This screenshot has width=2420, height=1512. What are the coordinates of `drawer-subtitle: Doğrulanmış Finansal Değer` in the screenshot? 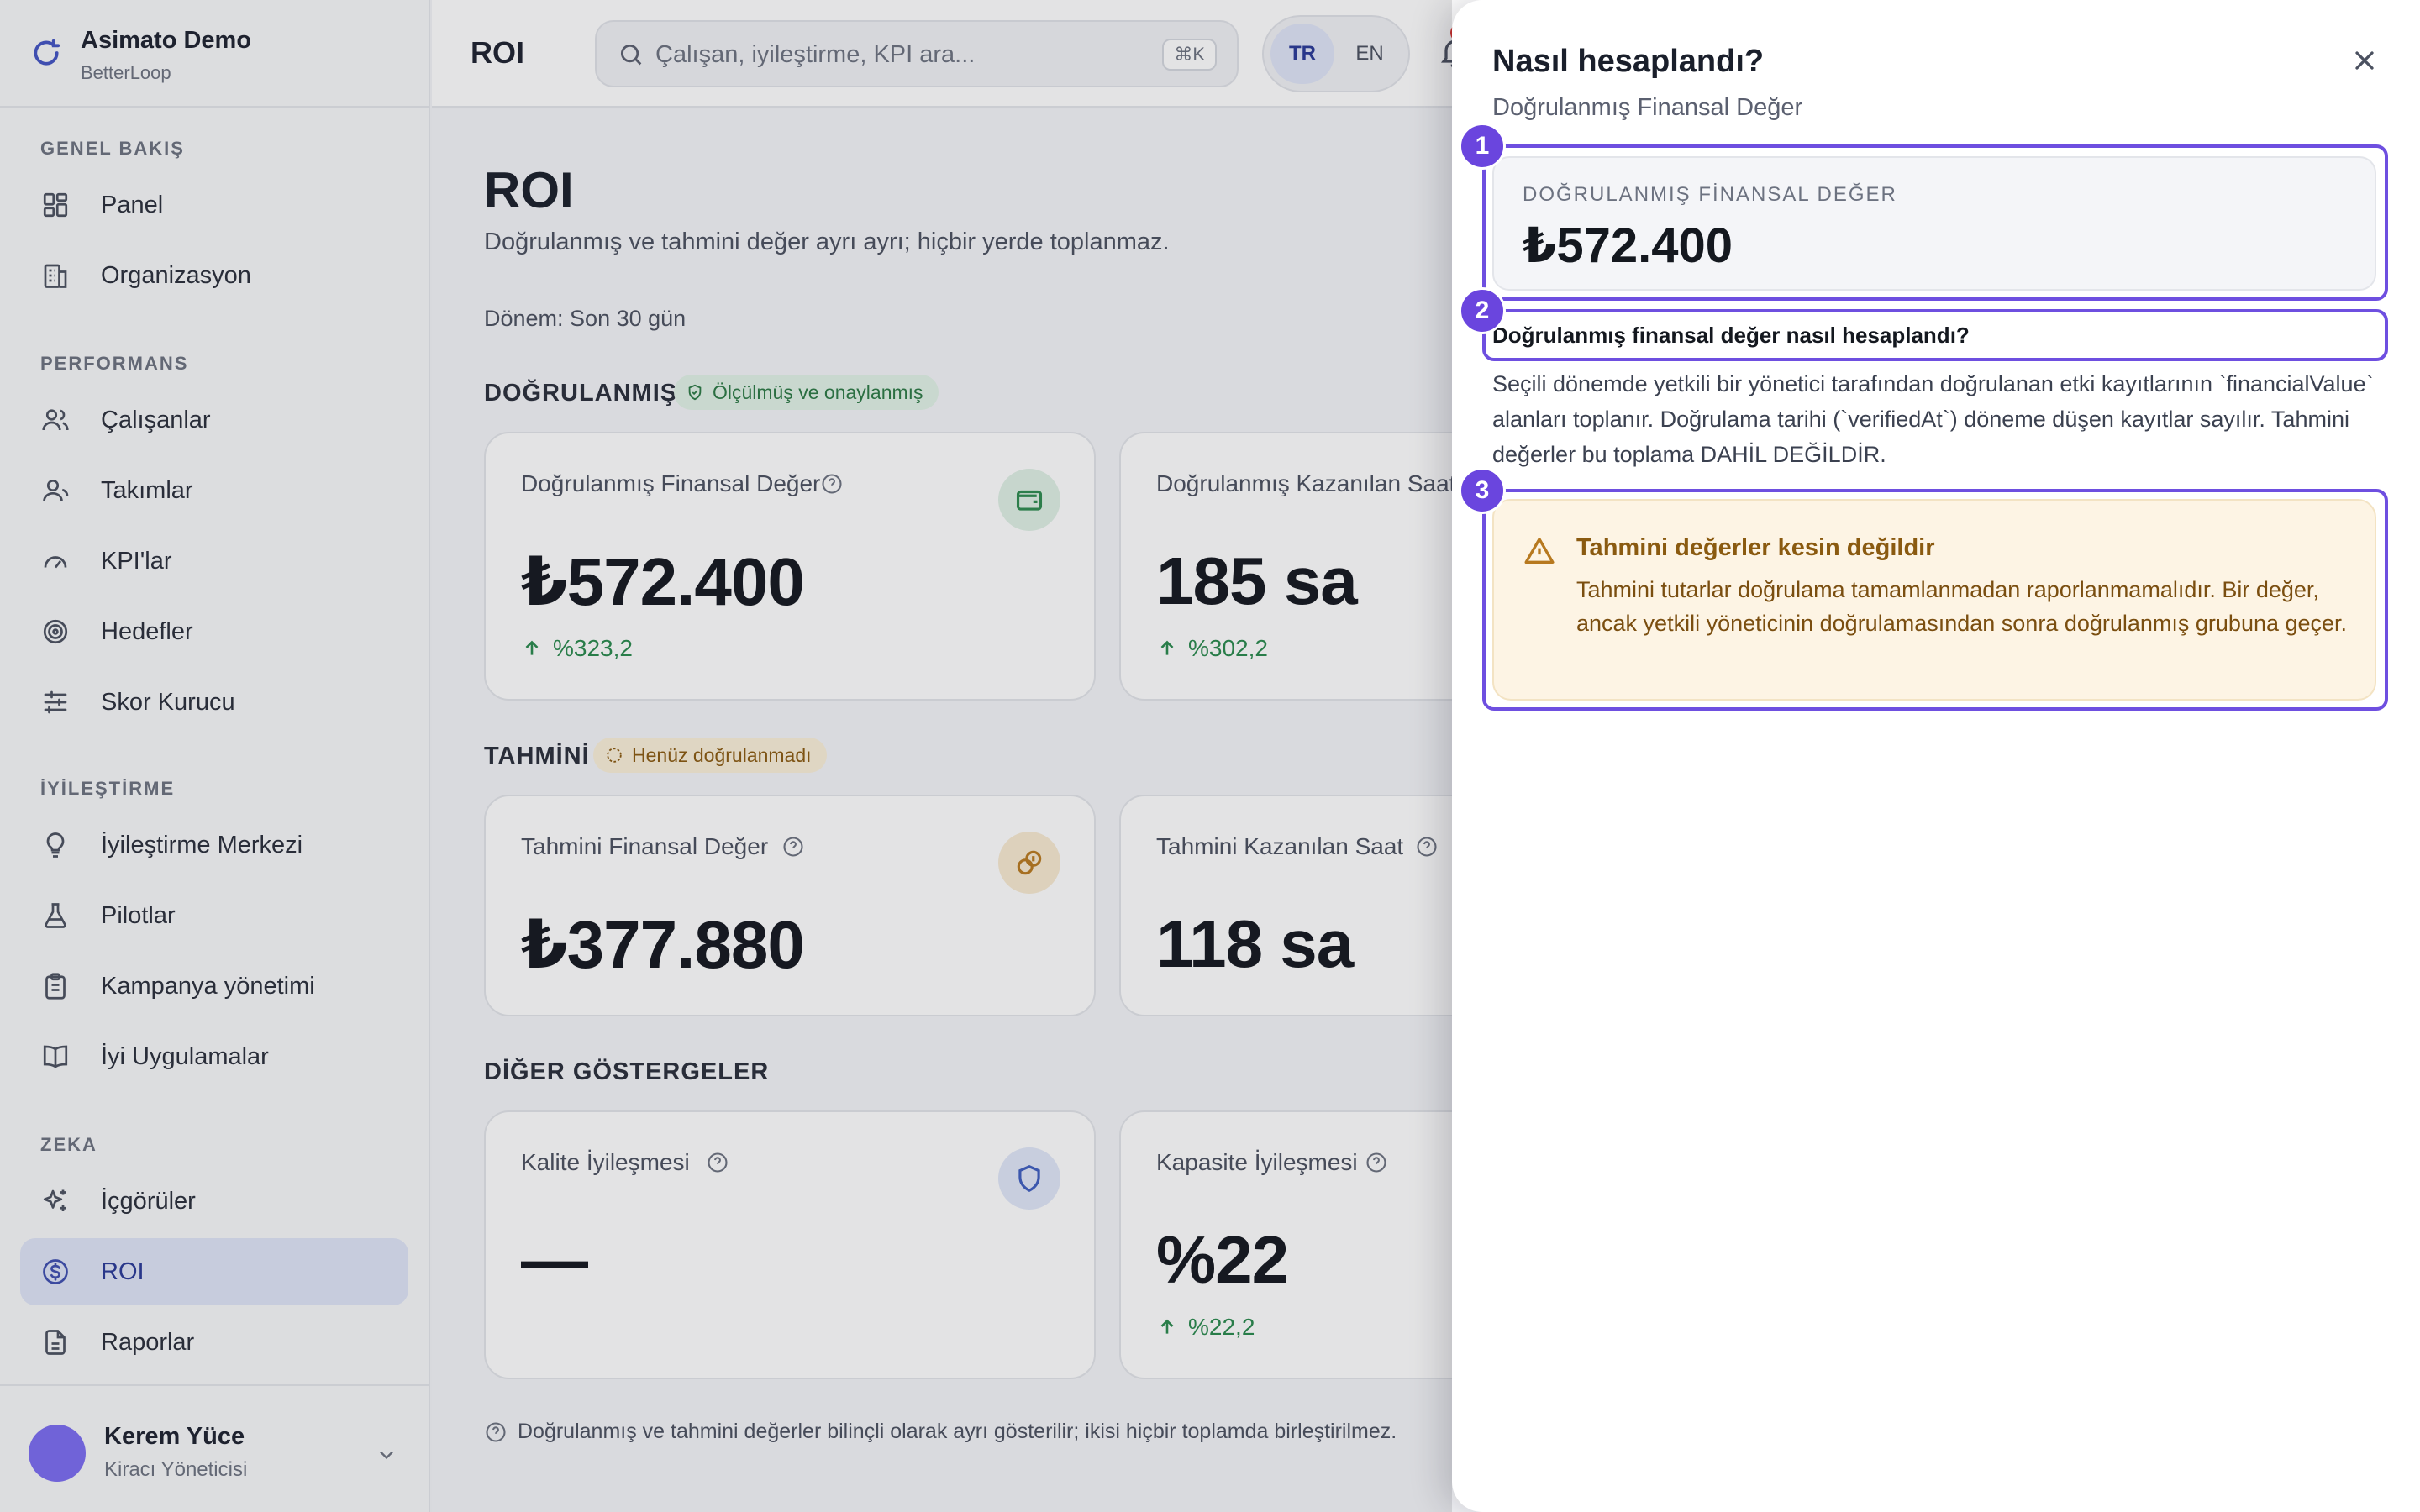 It's located at (1648, 107).